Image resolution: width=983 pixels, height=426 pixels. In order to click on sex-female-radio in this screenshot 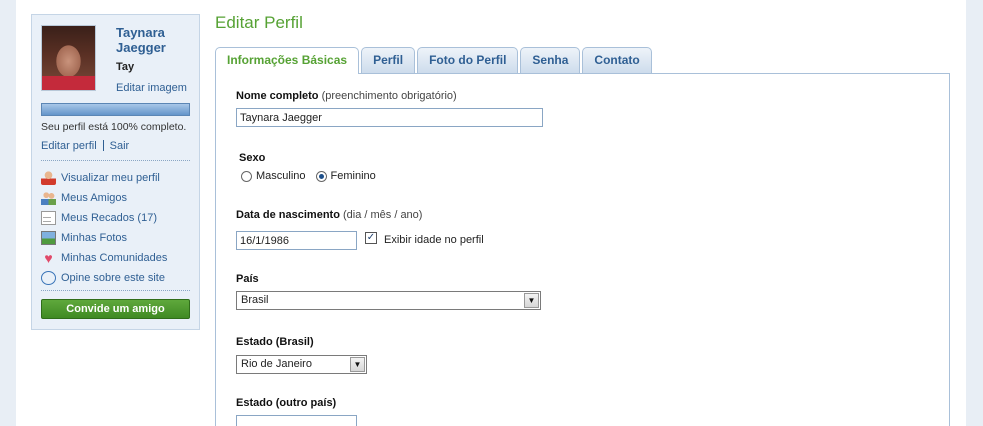, I will do `click(321, 176)`.